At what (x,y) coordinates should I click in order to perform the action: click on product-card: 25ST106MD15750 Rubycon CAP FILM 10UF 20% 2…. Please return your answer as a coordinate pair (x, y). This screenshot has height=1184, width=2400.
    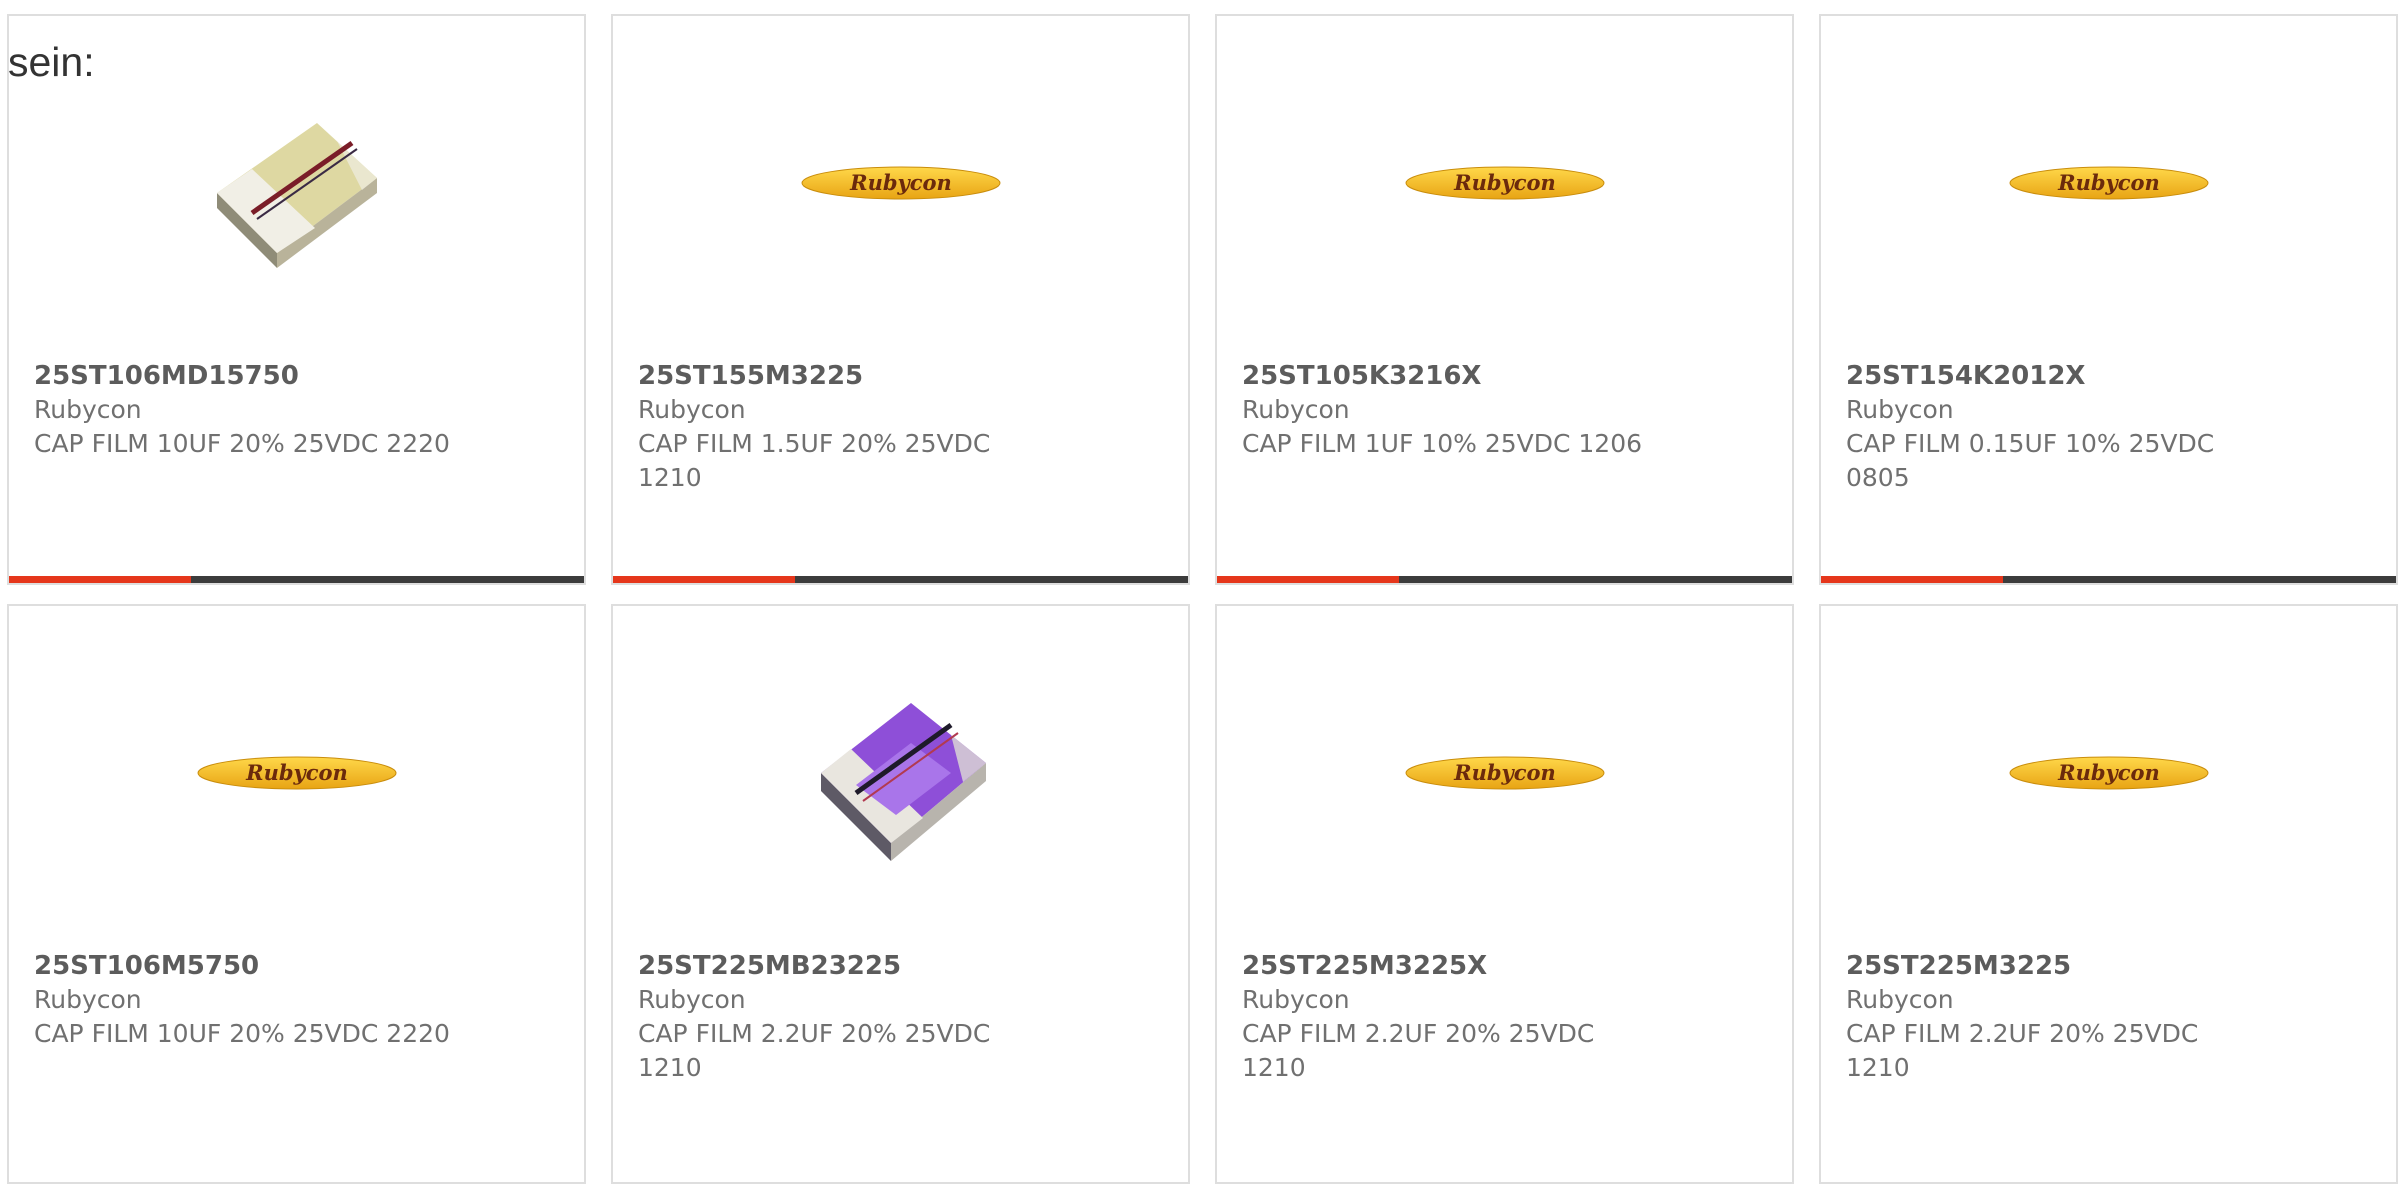
    Looking at the image, I should click on (296, 299).